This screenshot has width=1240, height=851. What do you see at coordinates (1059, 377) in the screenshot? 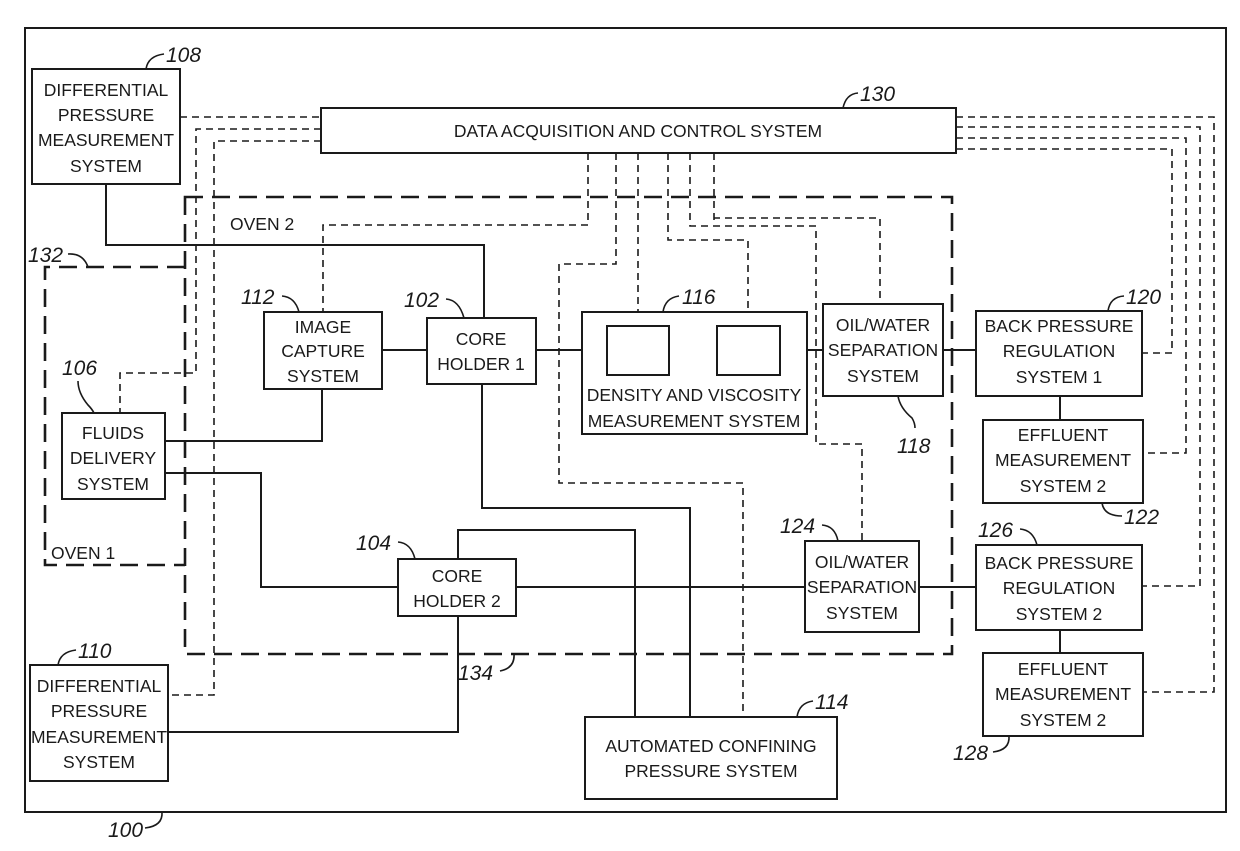
I see `bpr1-label-line: SYSTEM 1` at bounding box center [1059, 377].